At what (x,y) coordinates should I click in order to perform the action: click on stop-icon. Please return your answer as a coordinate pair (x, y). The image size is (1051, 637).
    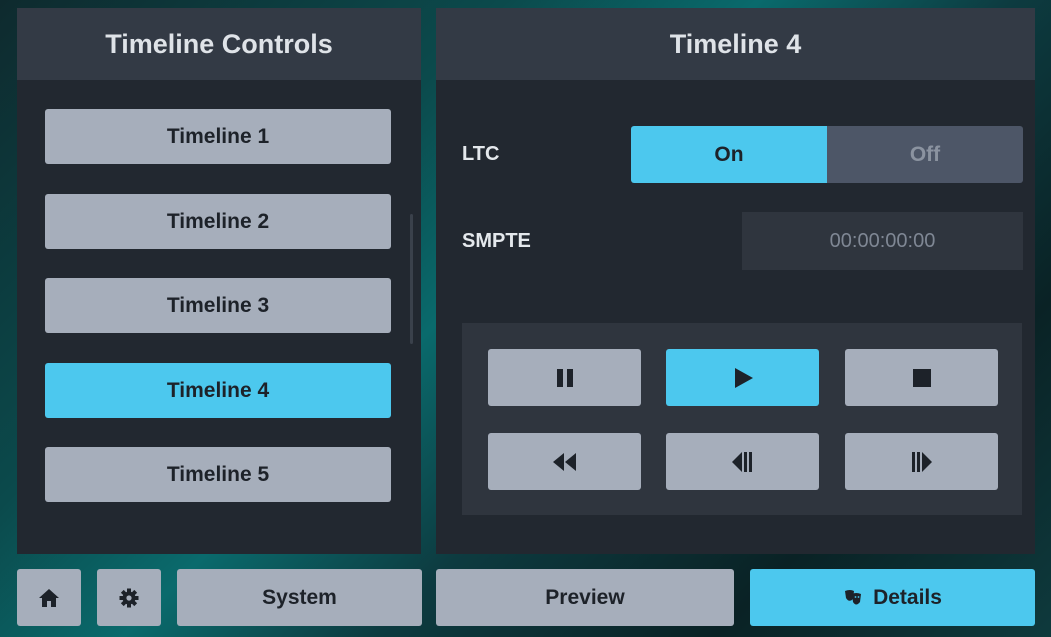
    Looking at the image, I should click on (921, 377).